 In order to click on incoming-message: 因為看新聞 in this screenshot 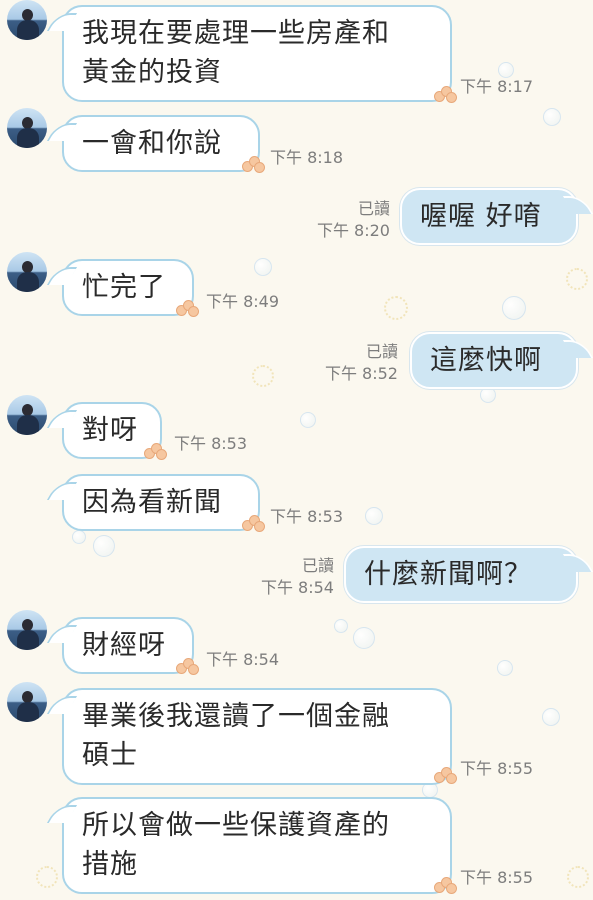, I will do `click(161, 502)`.